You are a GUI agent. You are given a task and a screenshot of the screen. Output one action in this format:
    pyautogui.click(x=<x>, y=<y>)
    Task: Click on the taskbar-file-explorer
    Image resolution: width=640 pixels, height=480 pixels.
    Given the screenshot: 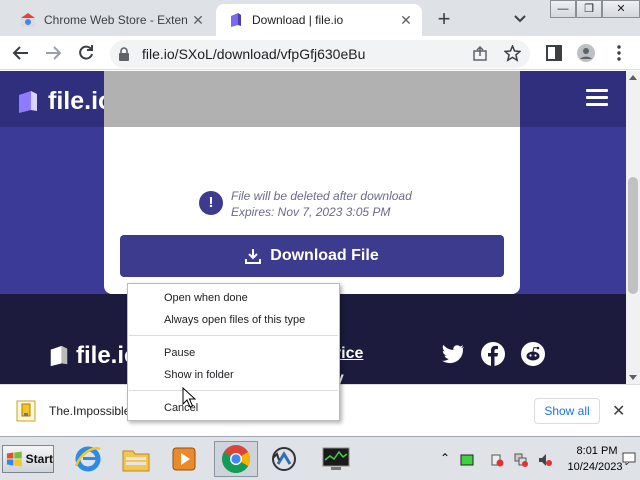 What is the action you would take?
    pyautogui.click(x=136, y=459)
    